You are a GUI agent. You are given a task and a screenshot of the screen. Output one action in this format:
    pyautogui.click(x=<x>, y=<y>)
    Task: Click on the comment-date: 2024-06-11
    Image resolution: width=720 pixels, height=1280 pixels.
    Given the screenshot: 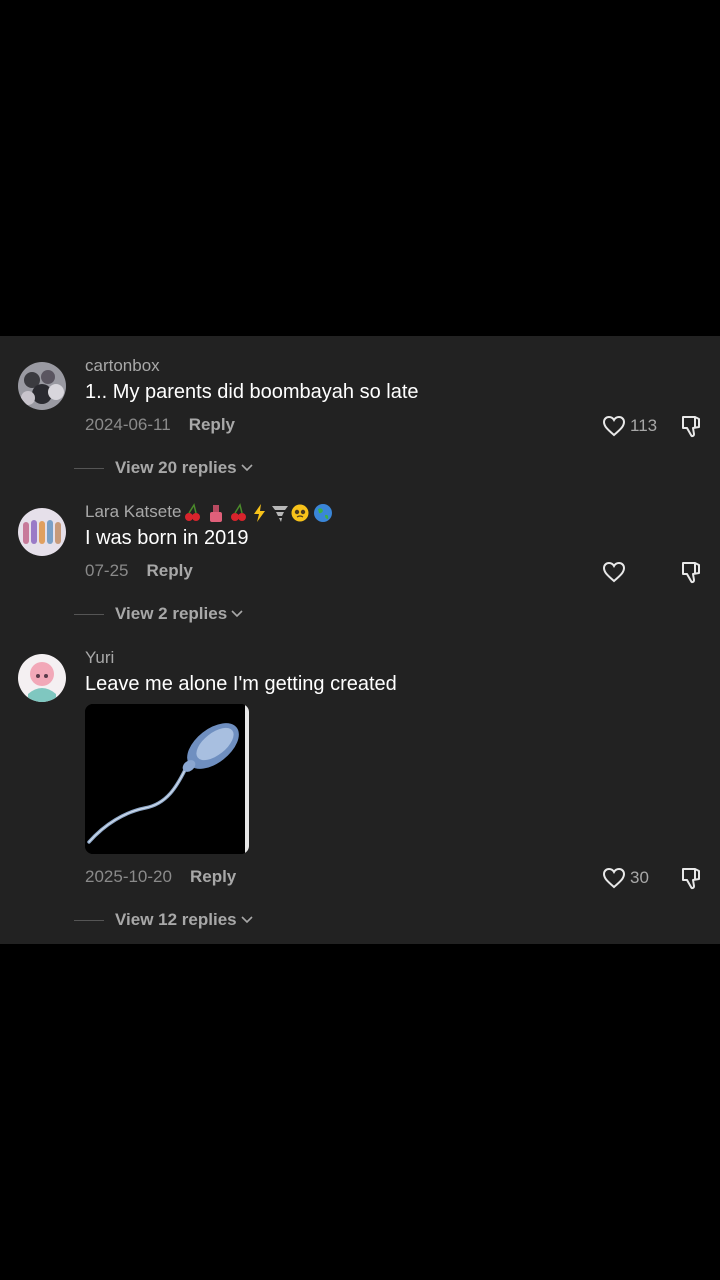 What is the action you would take?
    pyautogui.click(x=128, y=424)
    